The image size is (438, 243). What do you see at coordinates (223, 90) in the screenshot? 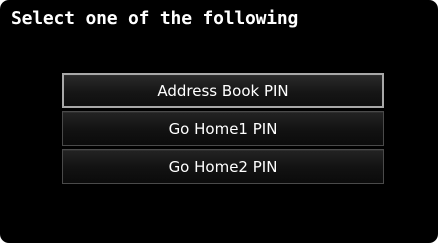
I see `address-book-pin-button: Address Book PIN` at bounding box center [223, 90].